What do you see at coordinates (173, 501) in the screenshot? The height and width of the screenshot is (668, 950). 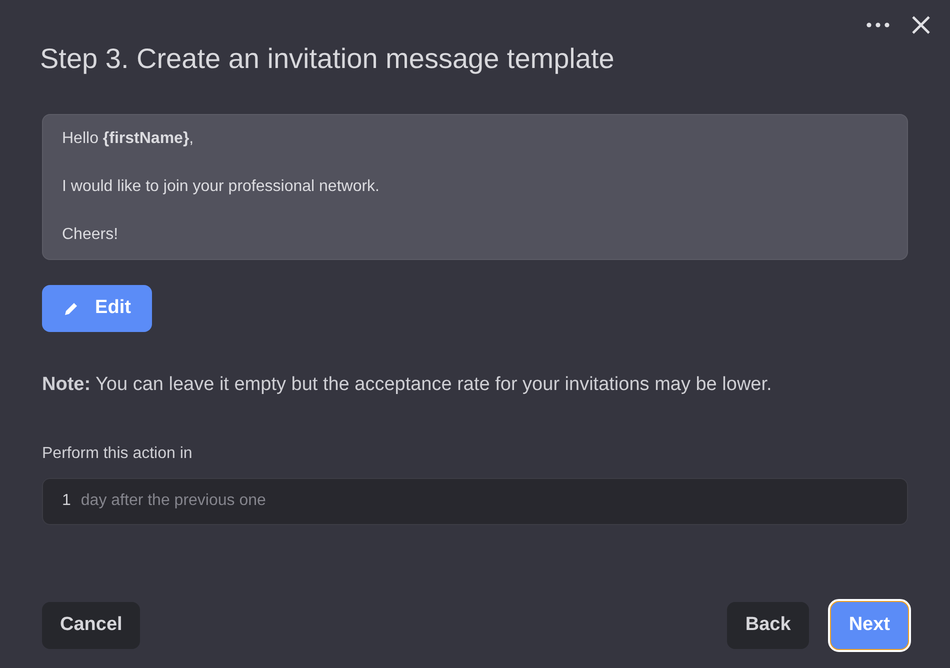 I see `delay-suffix: day after the previous one` at bounding box center [173, 501].